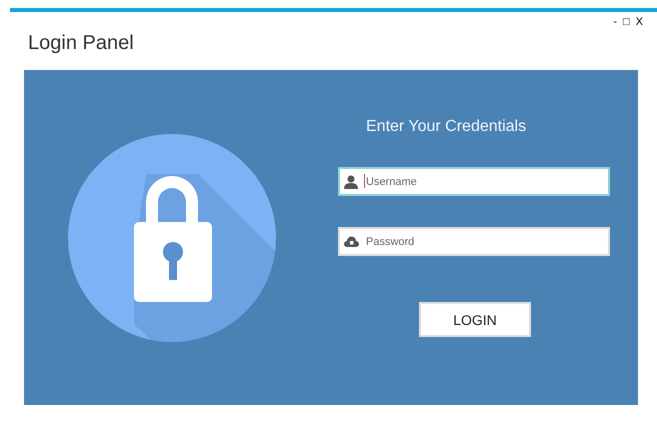  I want to click on window-title: Login Panel, so click(81, 44).